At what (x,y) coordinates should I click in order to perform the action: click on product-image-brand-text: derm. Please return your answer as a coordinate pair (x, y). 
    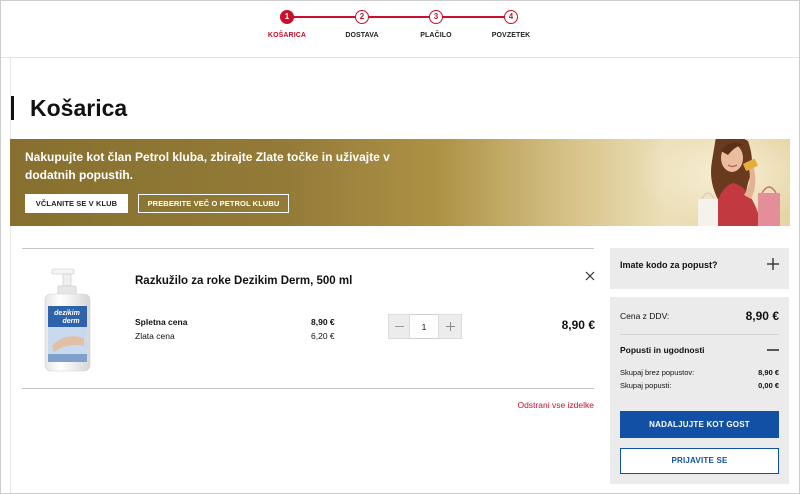
    Looking at the image, I should click on (70, 321).